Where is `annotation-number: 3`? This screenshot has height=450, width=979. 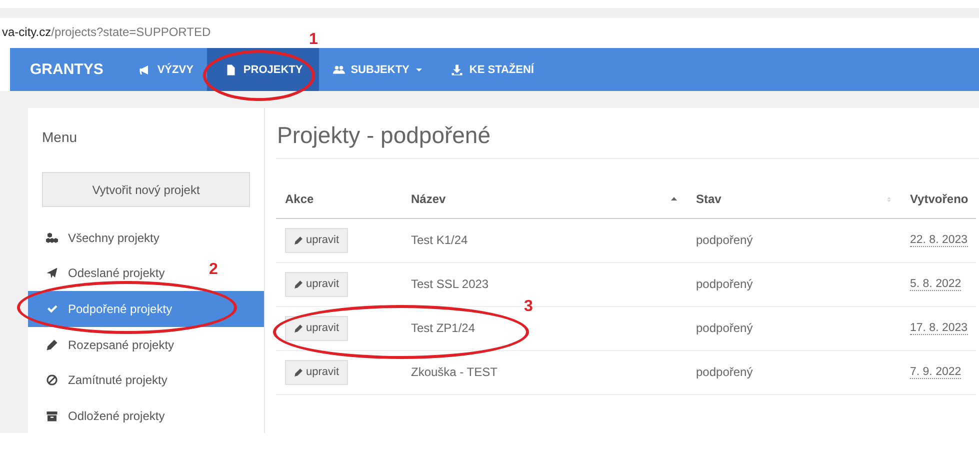
annotation-number: 3 is located at coordinates (528, 307).